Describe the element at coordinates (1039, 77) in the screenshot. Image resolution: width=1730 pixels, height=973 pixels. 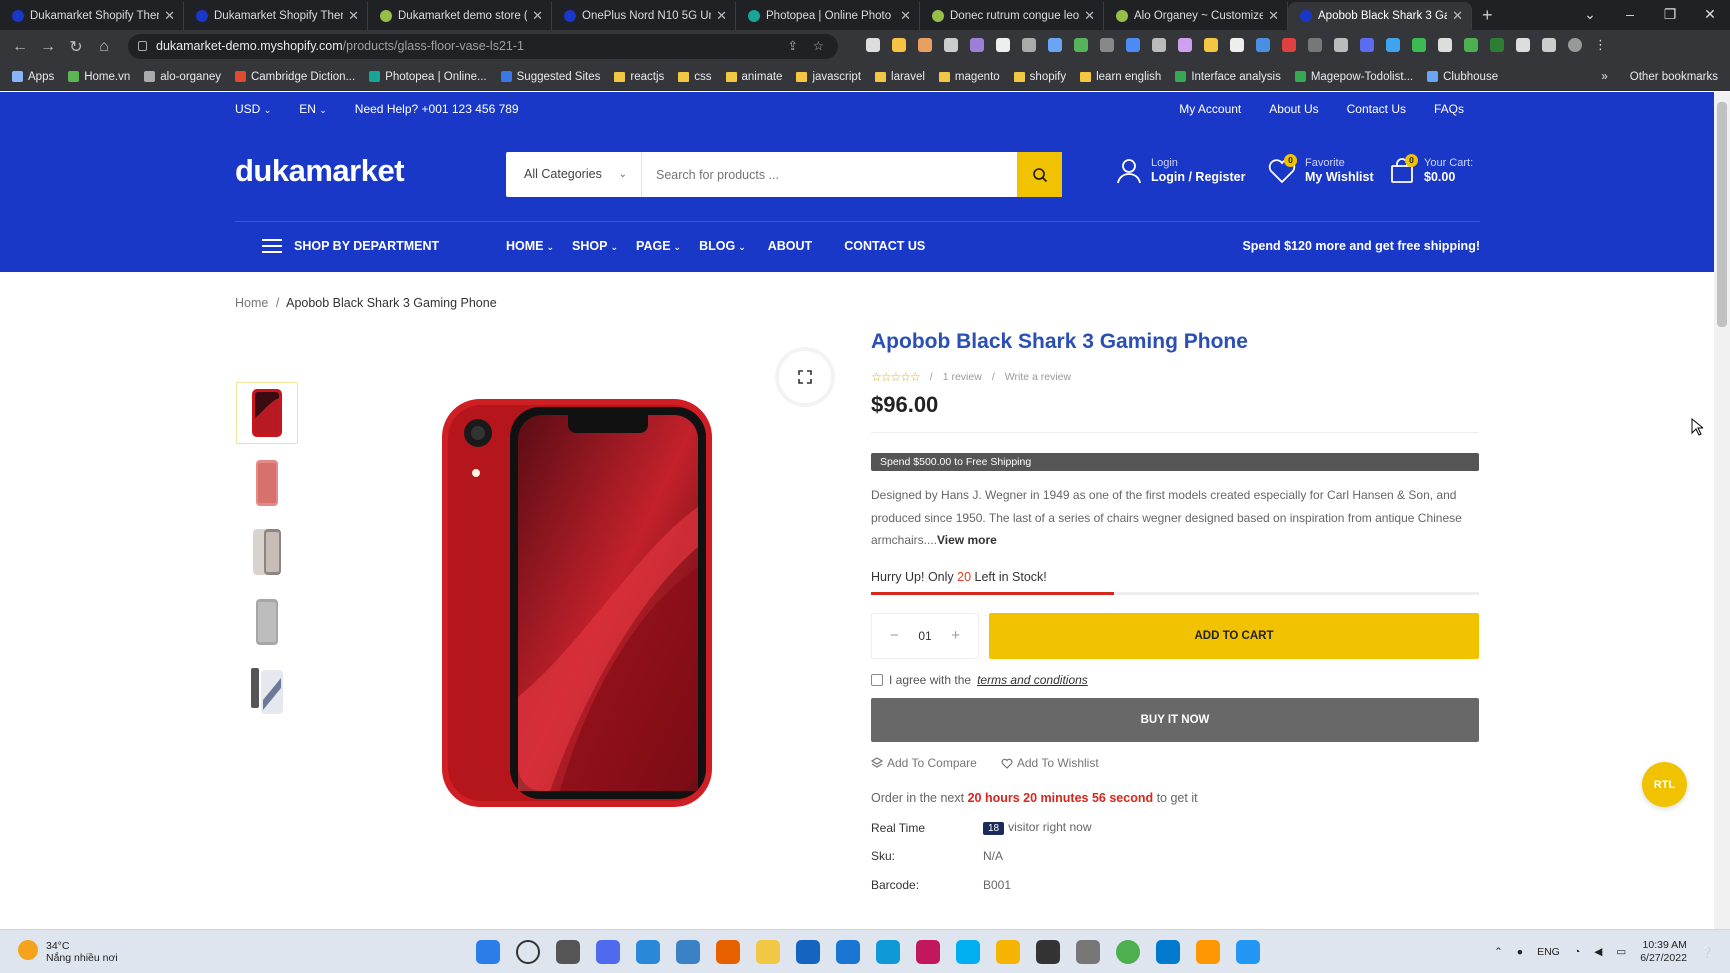
I see `bookmark-folder: shopify` at that location.